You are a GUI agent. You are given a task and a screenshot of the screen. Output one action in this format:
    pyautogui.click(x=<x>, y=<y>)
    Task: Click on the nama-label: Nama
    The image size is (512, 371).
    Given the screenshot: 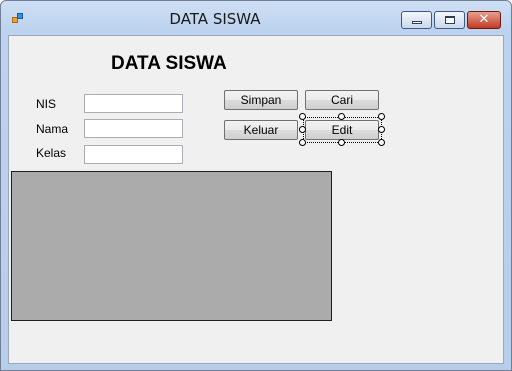 What is the action you would take?
    pyautogui.click(x=52, y=129)
    